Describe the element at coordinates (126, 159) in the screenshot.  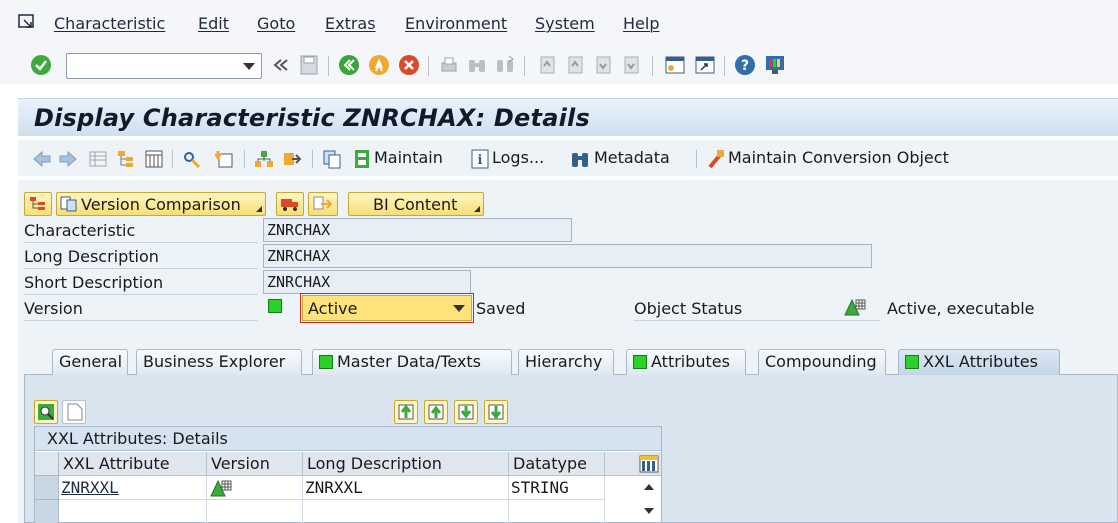
I see `hierarchy-icon` at that location.